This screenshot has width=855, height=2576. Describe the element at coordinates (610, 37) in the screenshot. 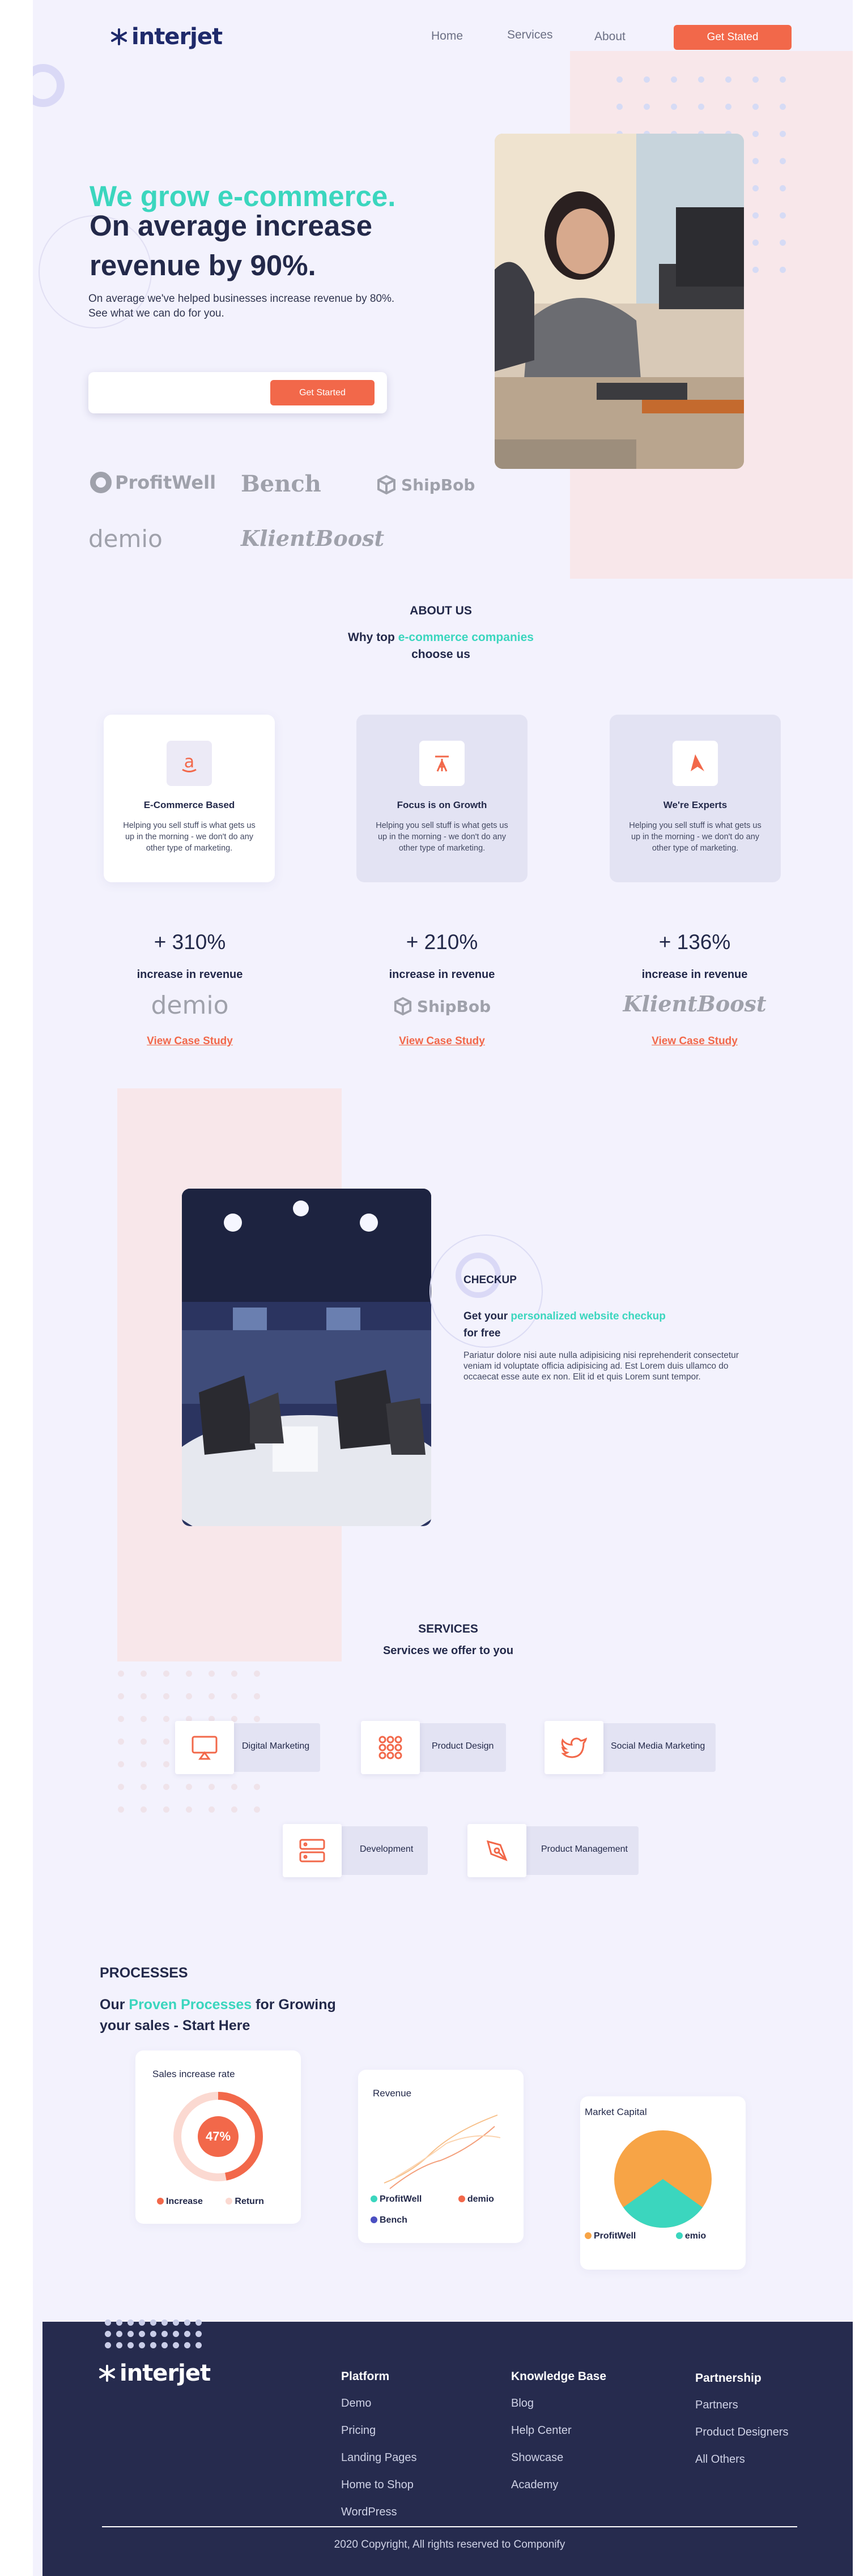

I see `nav-about: About` at that location.